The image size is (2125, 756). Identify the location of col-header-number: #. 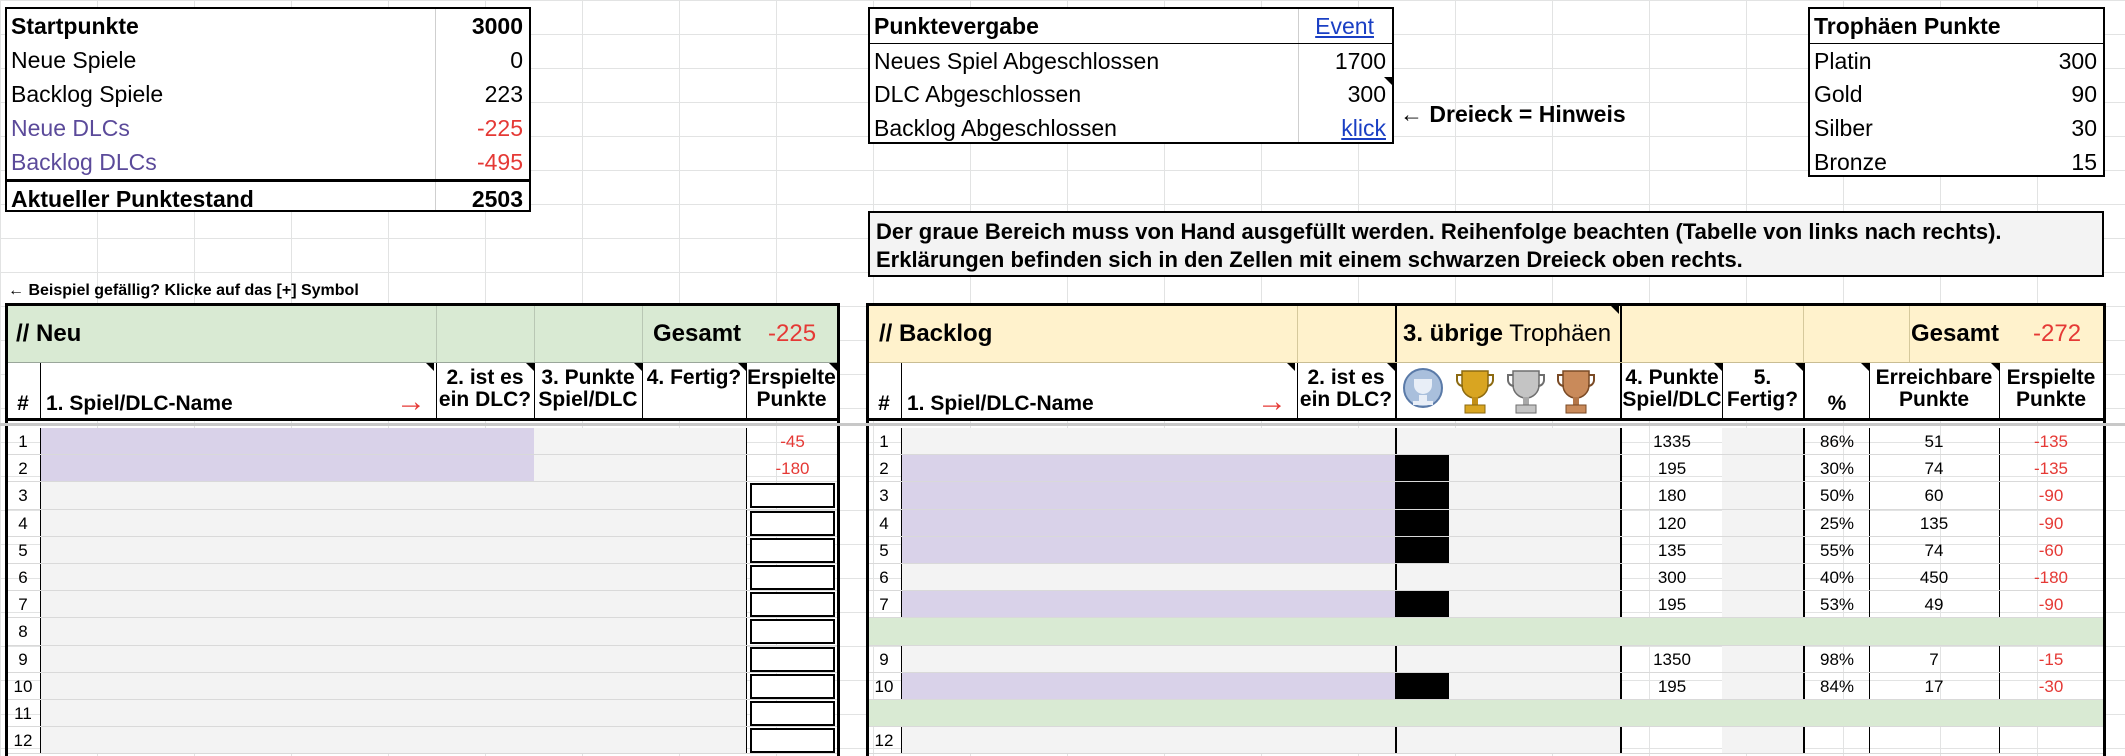
(884, 403).